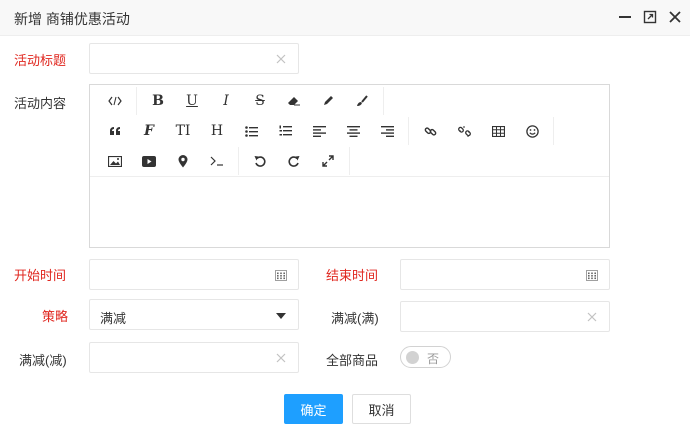 The width and height of the screenshot is (690, 430). What do you see at coordinates (349, 212) in the screenshot?
I see `editor-content-area` at bounding box center [349, 212].